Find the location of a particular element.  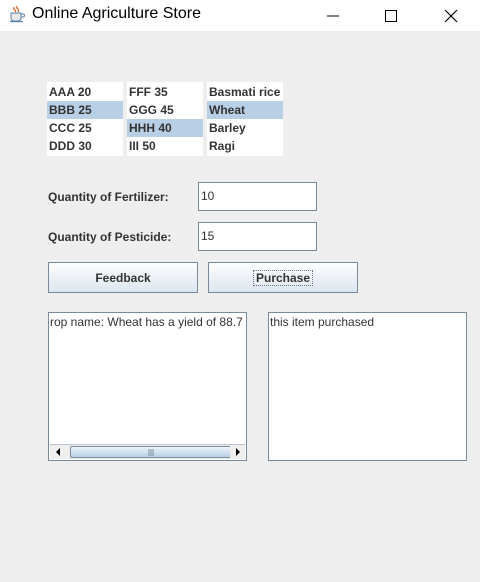

scrollbar-thumb is located at coordinates (151, 452).